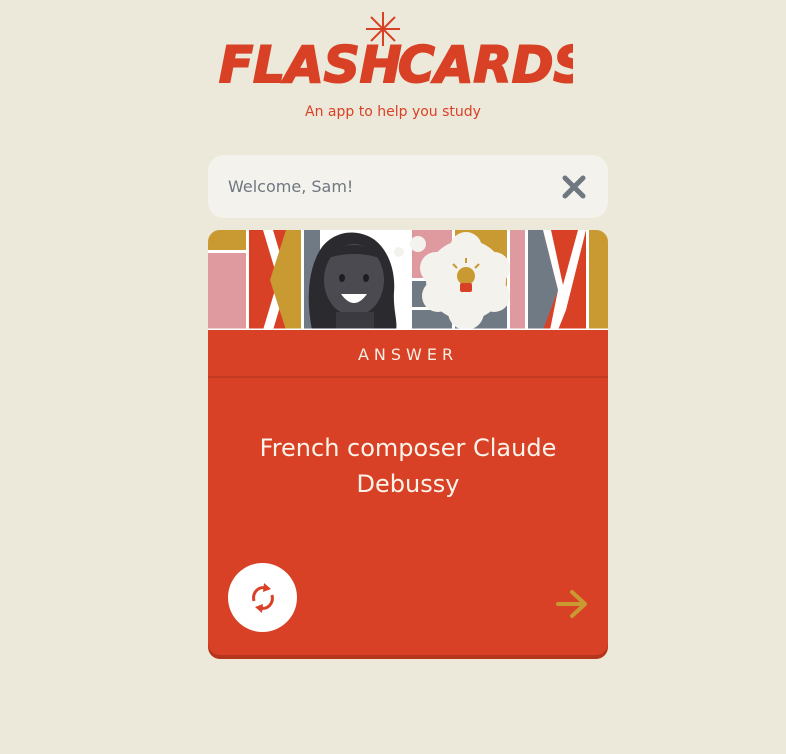  Describe the element at coordinates (408, 466) in the screenshot. I see `card-content: French composer Claude Debussy` at that location.